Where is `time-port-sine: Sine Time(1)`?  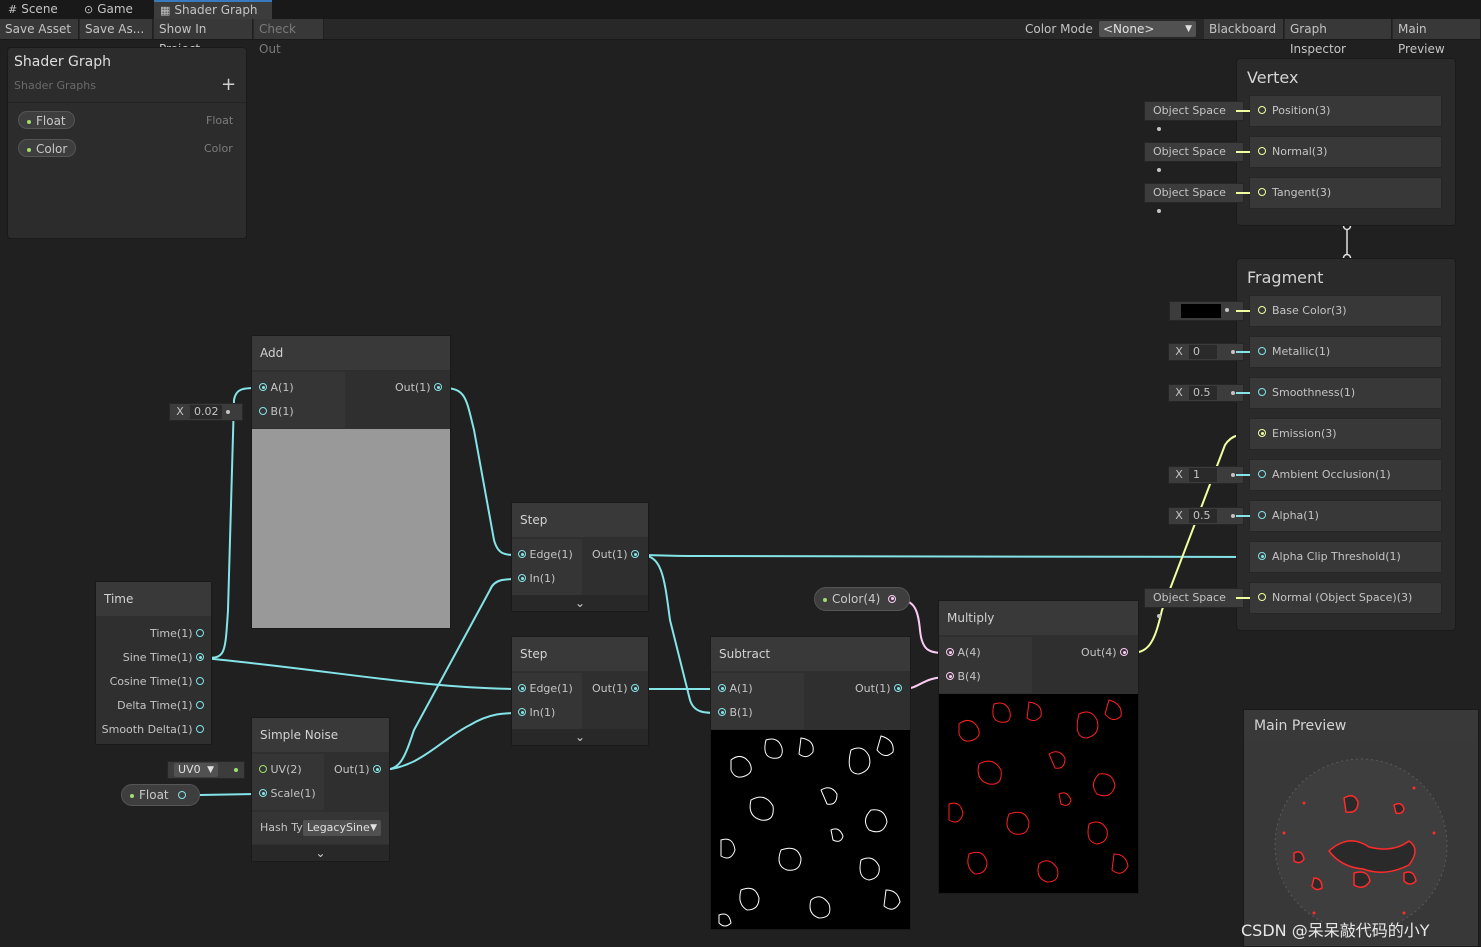 time-port-sine: Sine Time(1) is located at coordinates (163, 658).